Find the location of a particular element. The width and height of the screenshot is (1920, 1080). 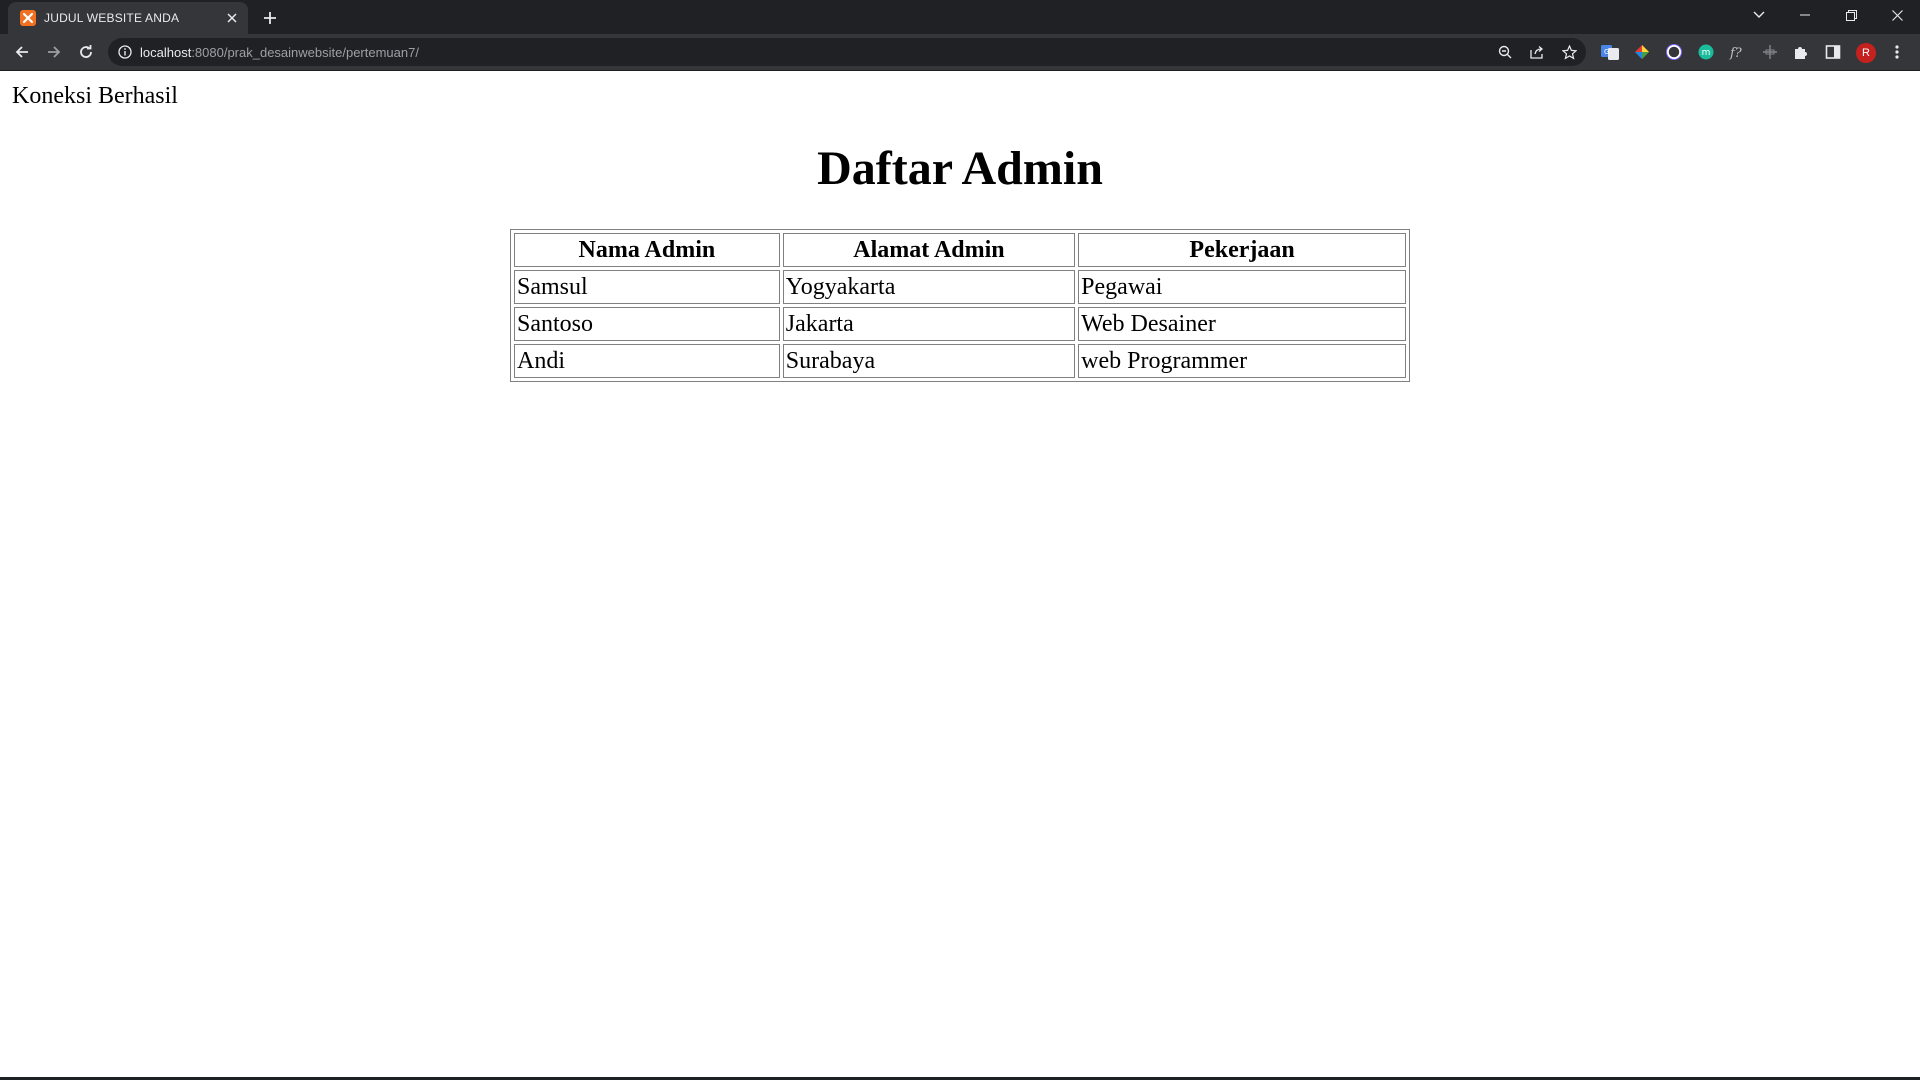

connection-status-text: Koneksi Berhasil is located at coordinates (95, 96).